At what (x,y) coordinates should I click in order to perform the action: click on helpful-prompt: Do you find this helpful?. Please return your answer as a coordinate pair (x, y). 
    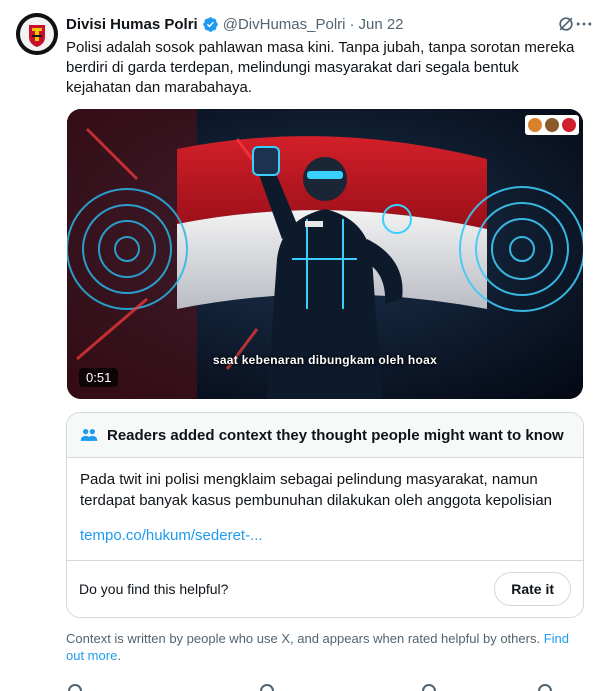
    Looking at the image, I should click on (154, 589).